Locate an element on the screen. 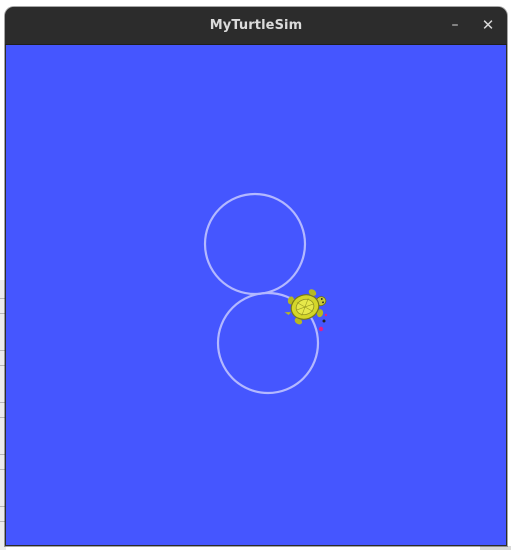 The height and width of the screenshot is (550, 511). title-bar: MyTurtleSim – ✕ is located at coordinates (256, 26).